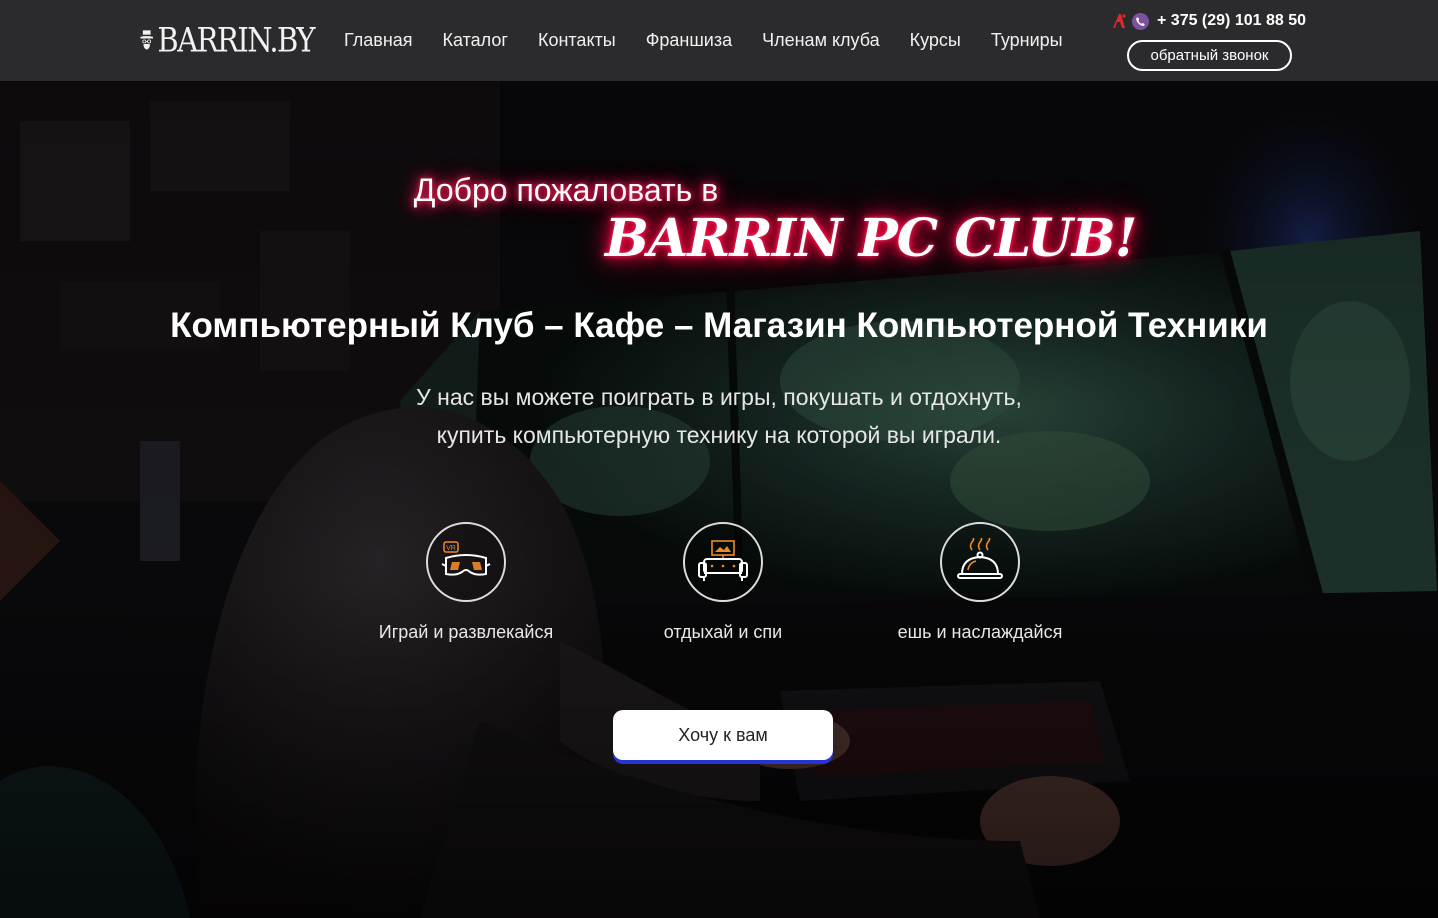 This screenshot has width=1438, height=918. What do you see at coordinates (821, 40) in the screenshot?
I see `nav-item-club-members: Членам клуба` at bounding box center [821, 40].